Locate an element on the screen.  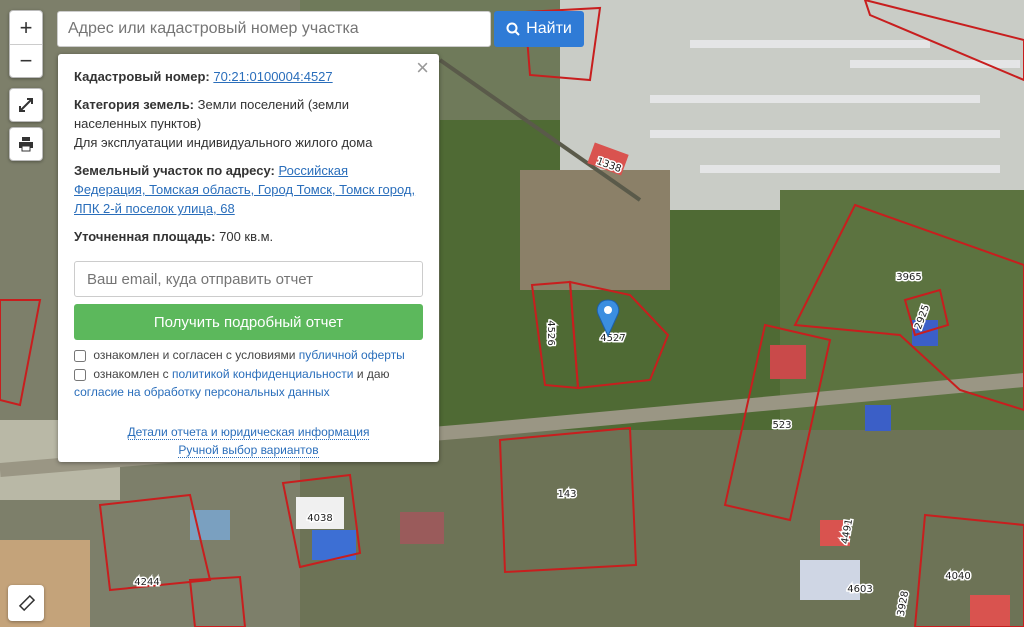
printer-icon is located at coordinates (26, 144).